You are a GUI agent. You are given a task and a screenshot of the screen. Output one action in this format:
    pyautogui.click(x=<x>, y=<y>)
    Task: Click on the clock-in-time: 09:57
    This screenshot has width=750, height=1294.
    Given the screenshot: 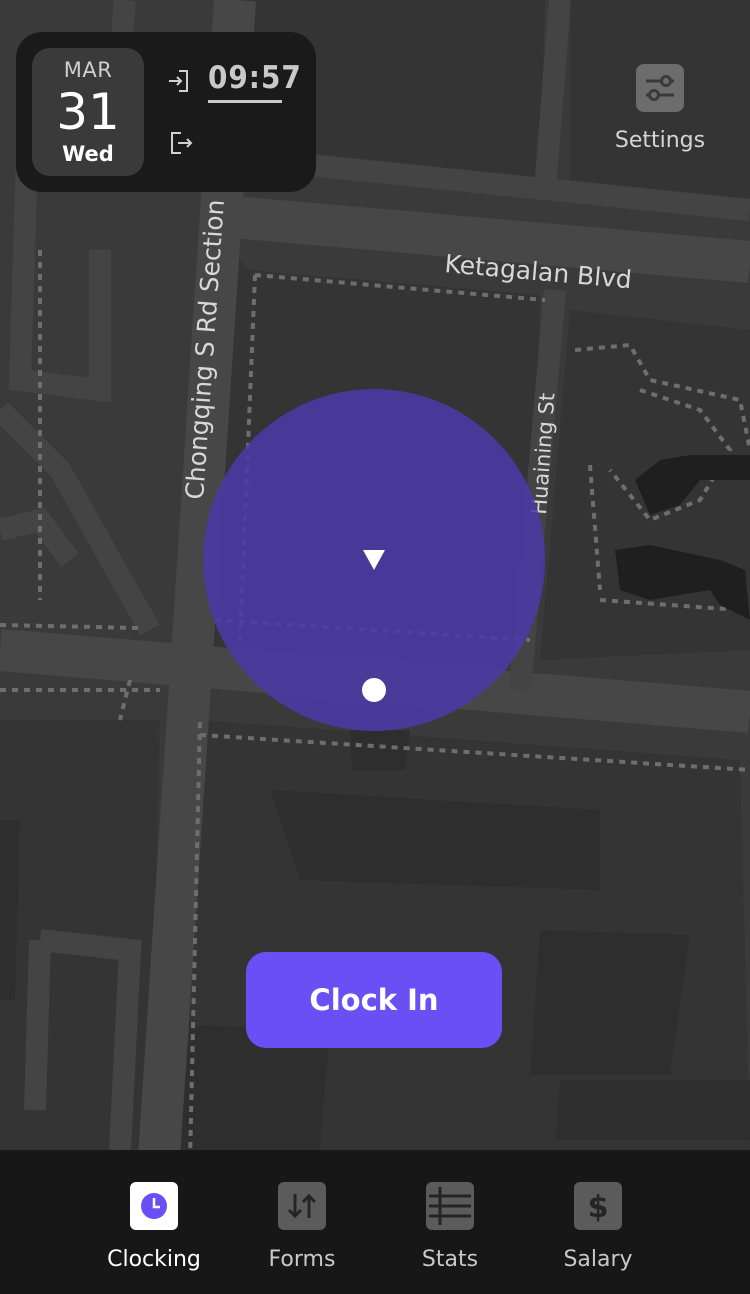 What is the action you would take?
    pyautogui.click(x=255, y=78)
    